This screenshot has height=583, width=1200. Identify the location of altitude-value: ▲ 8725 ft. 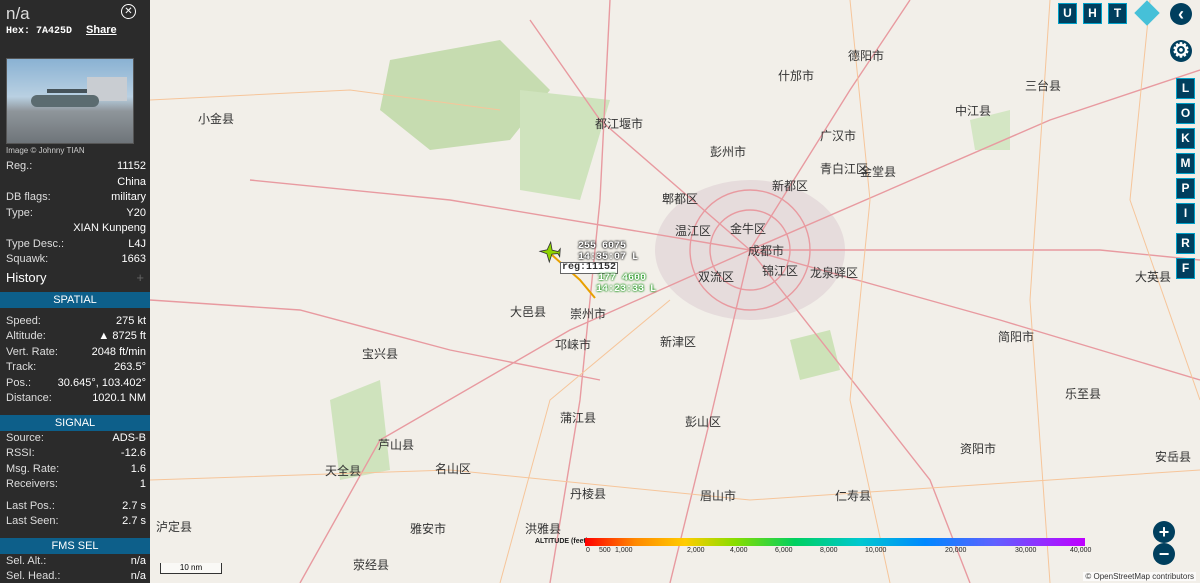
(122, 336).